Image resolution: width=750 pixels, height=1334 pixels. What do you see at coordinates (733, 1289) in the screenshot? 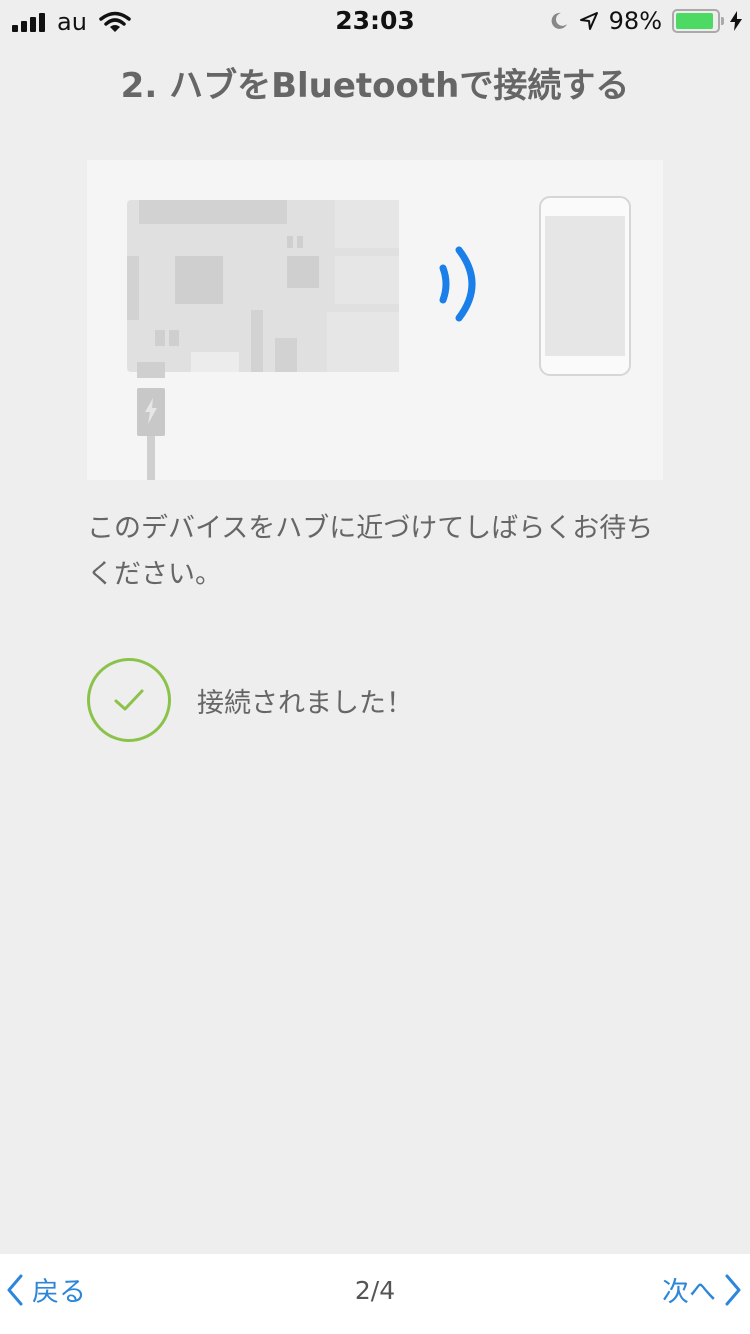
I see `chevron-right-icon` at bounding box center [733, 1289].